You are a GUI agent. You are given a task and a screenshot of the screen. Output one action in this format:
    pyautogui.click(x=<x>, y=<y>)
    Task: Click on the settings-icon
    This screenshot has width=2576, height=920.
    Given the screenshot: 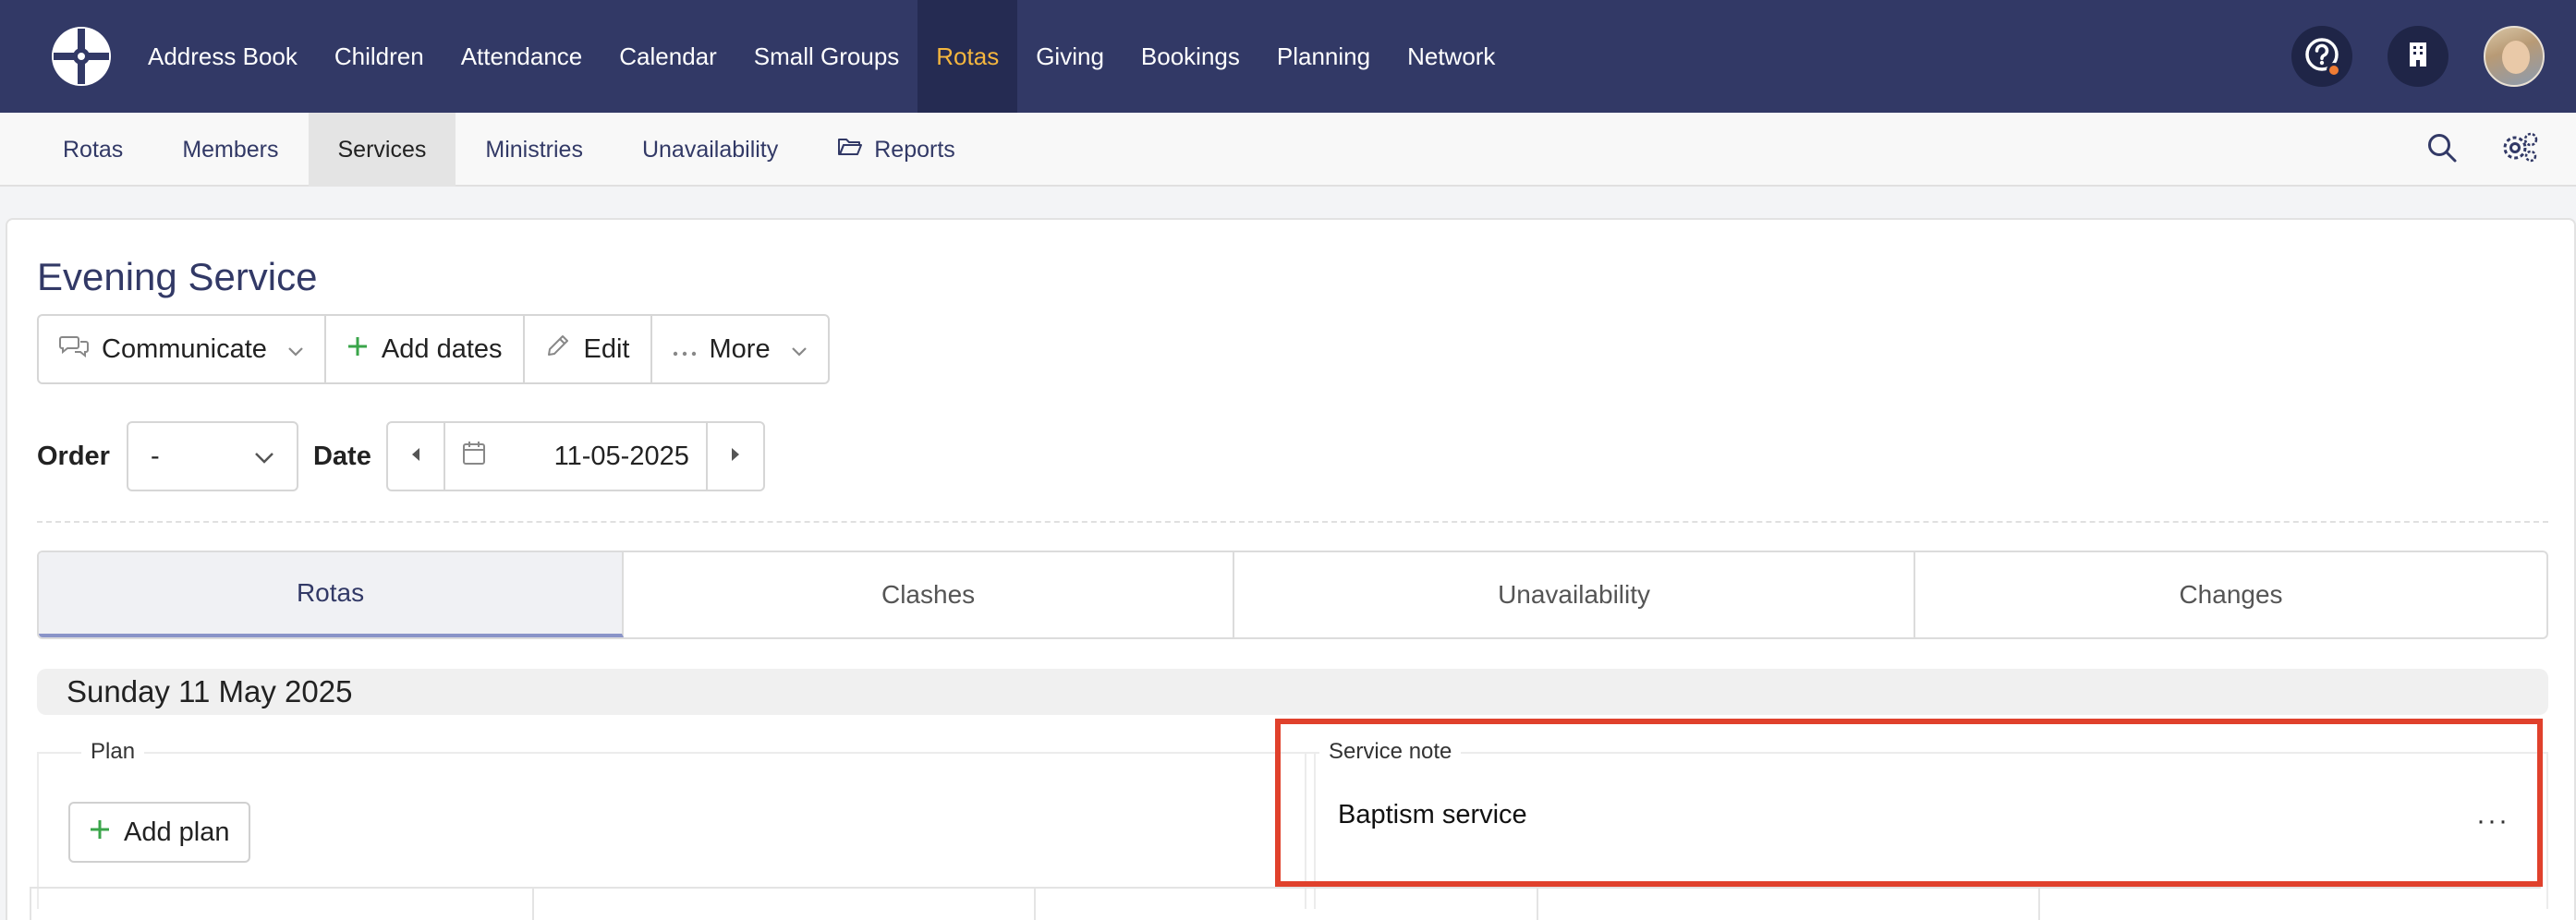 What is the action you would take?
    pyautogui.click(x=2519, y=150)
    